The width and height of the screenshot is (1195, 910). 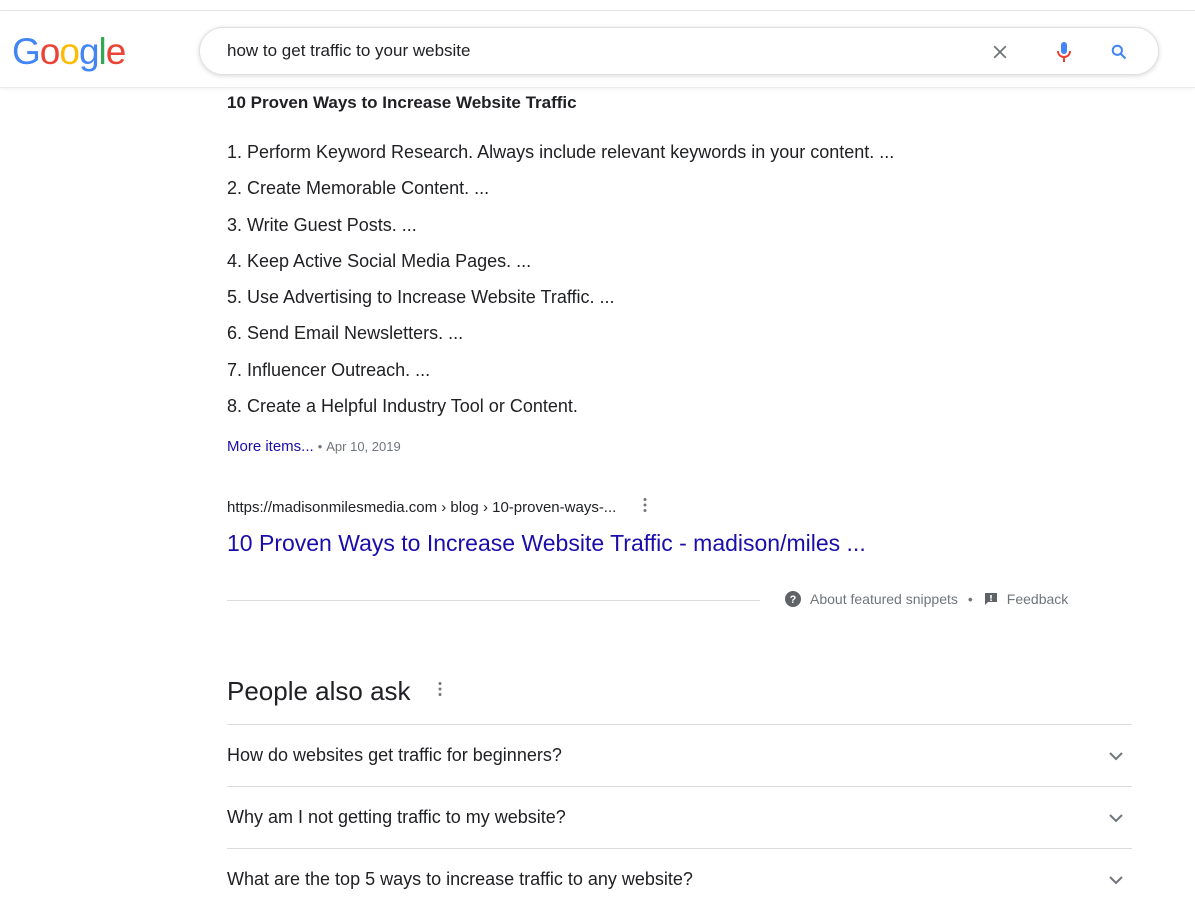 I want to click on feedback-icon, so click(x=990, y=599).